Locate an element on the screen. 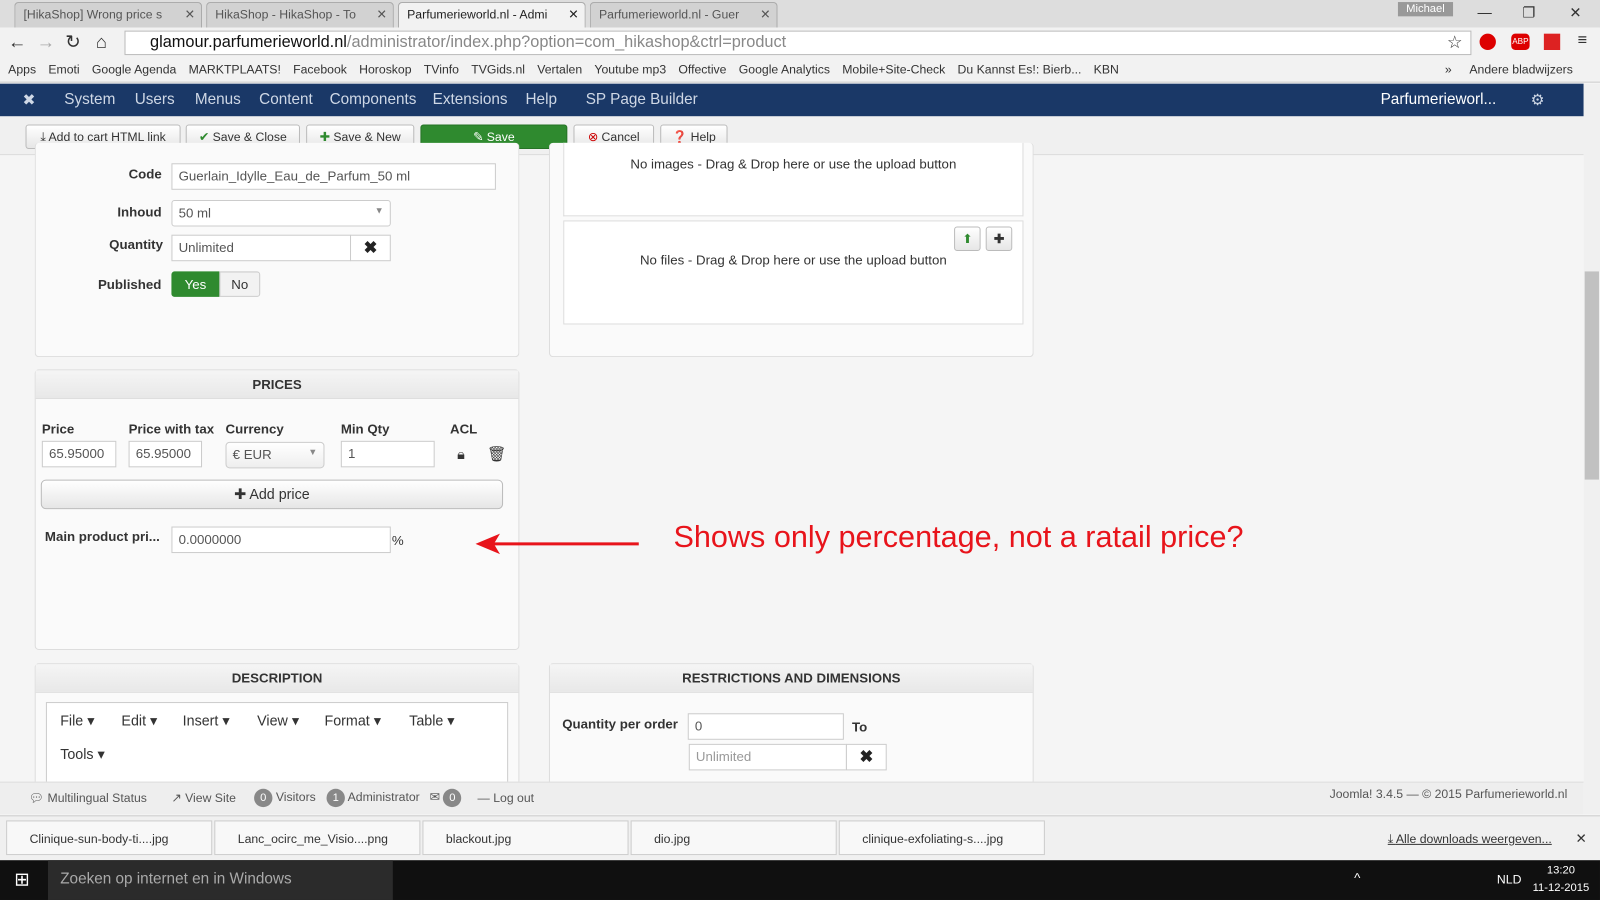 The width and height of the screenshot is (1600, 900). joomla-logo-icon: ✖ is located at coordinates (28, 100).